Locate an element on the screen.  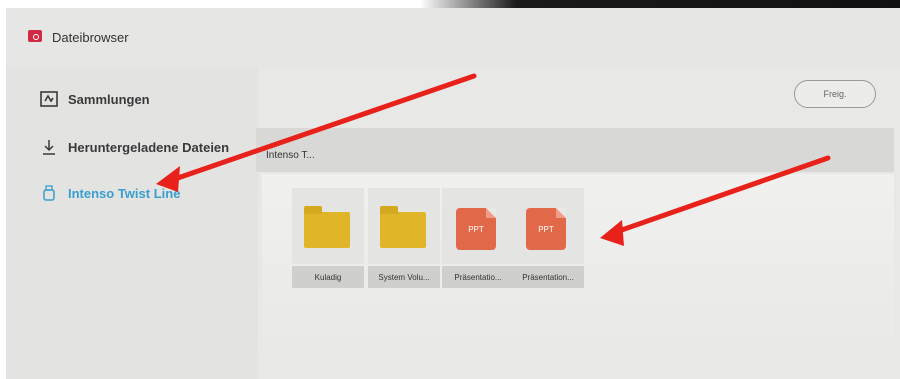
file-name: Kuladig is located at coordinates (328, 277).